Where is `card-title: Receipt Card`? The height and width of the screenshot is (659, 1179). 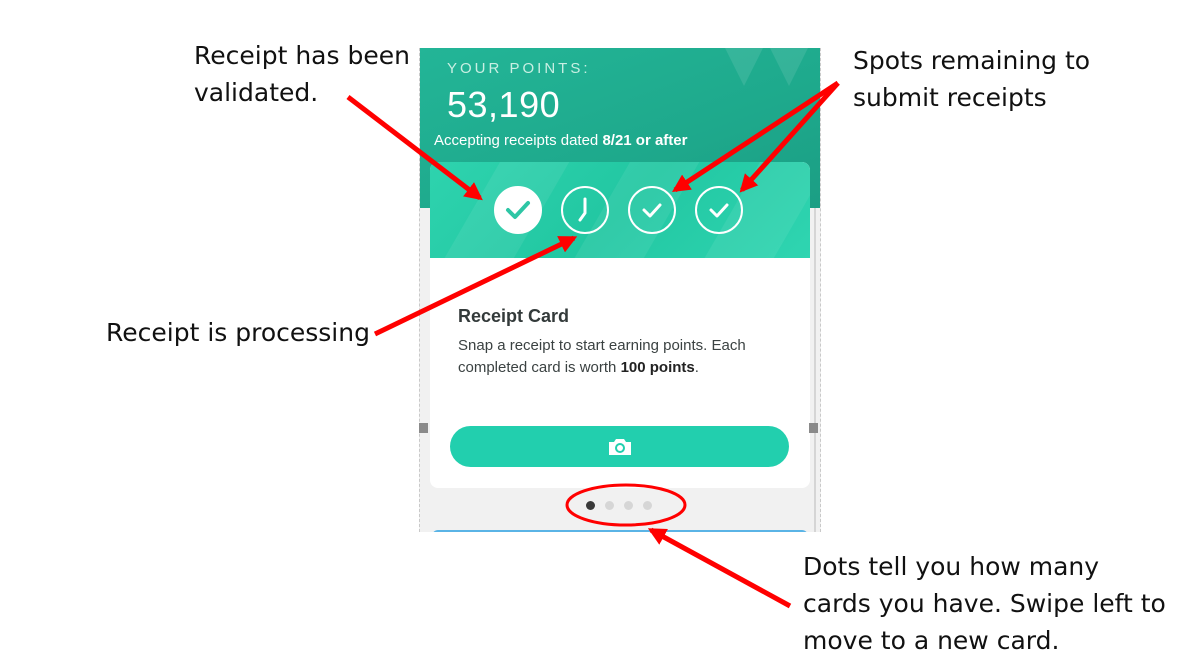
card-title: Receipt Card is located at coordinates (514, 316).